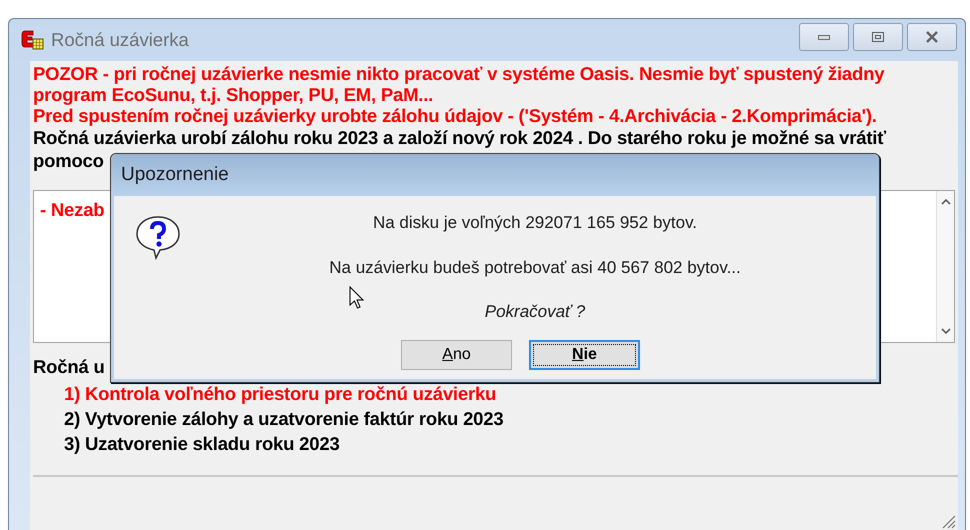 This screenshot has height=530, width=970. I want to click on restore-icon, so click(878, 37).